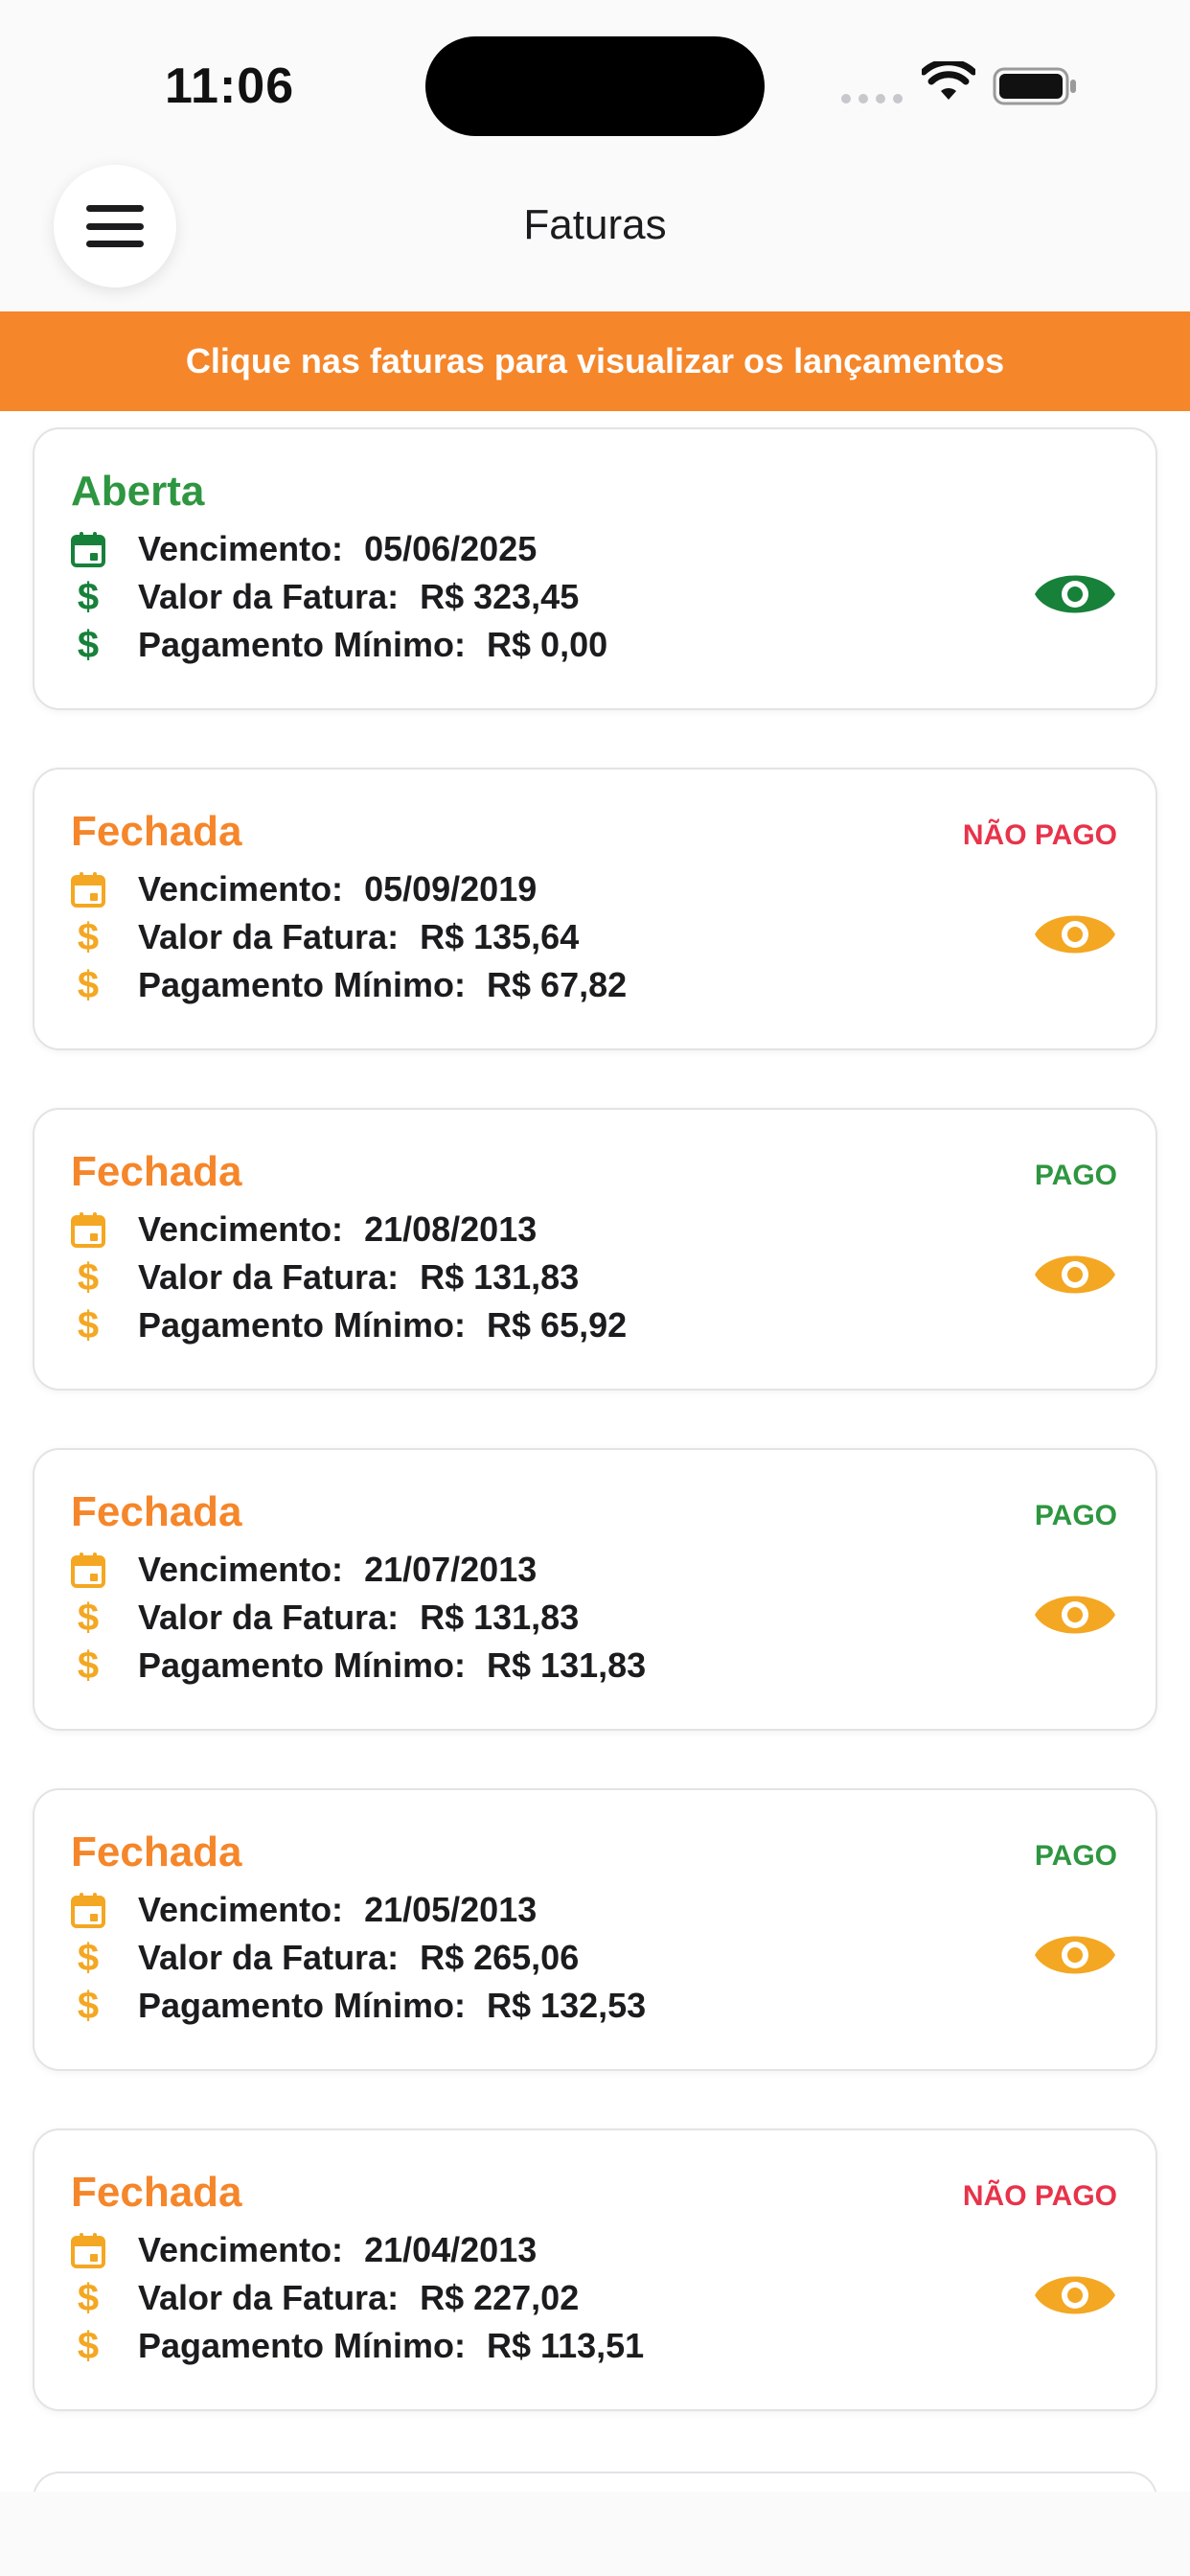 This screenshot has height=2576, width=1190. I want to click on due-date-value: 21/08/2013, so click(451, 1229).